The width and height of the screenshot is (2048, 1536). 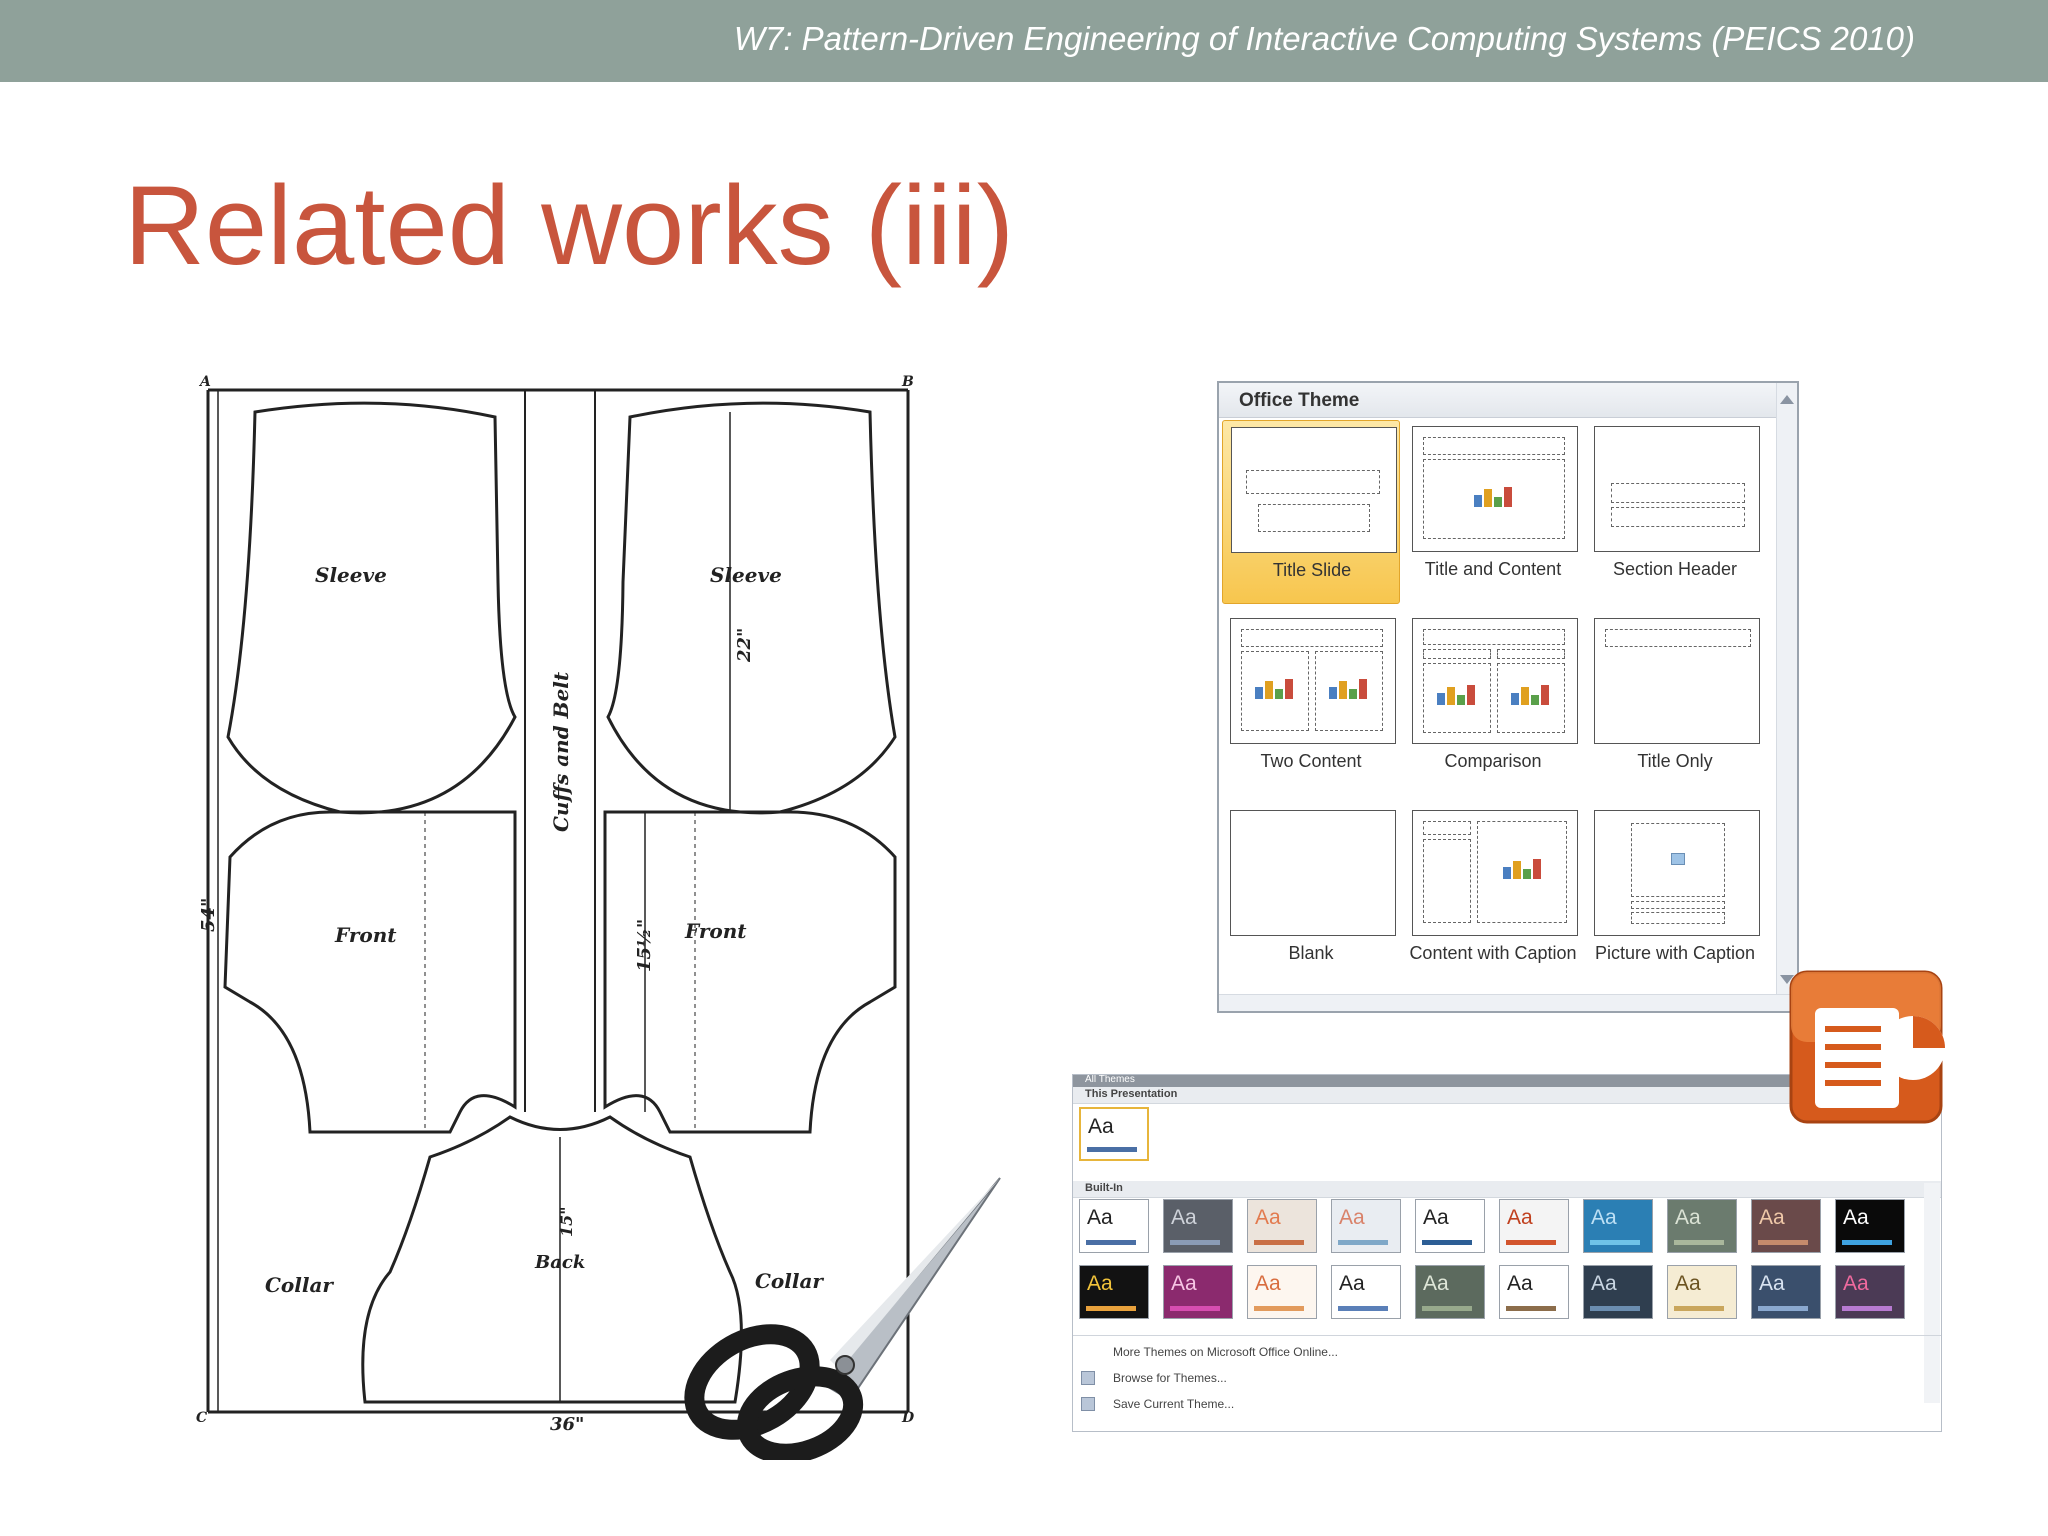 I want to click on layout-gallery-resize-grip, so click(x=1508, y=1002).